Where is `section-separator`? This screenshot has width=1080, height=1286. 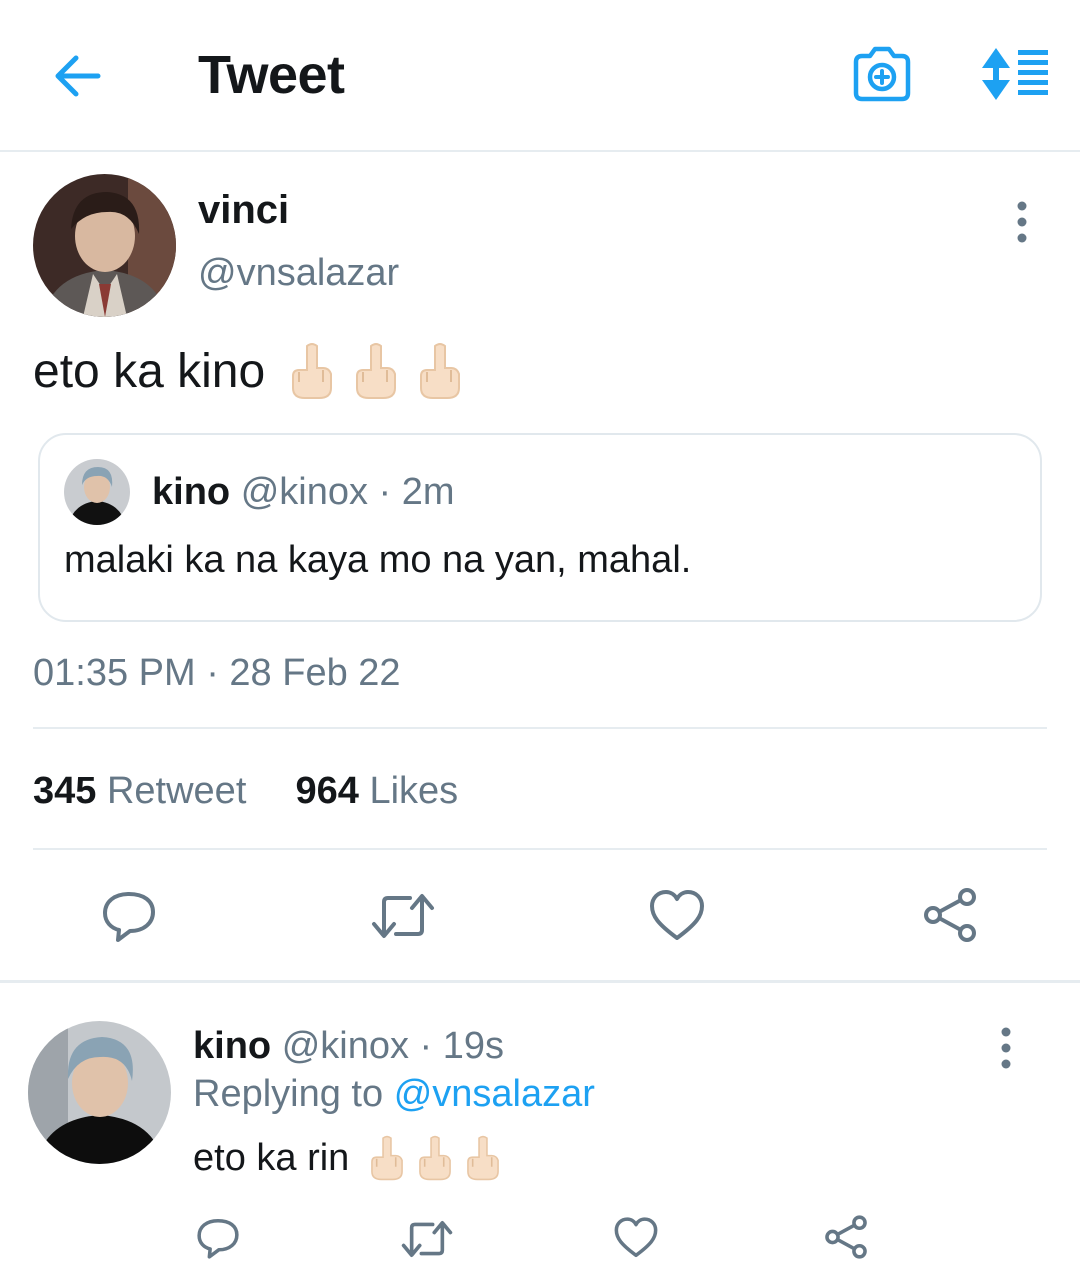 section-separator is located at coordinates (540, 981).